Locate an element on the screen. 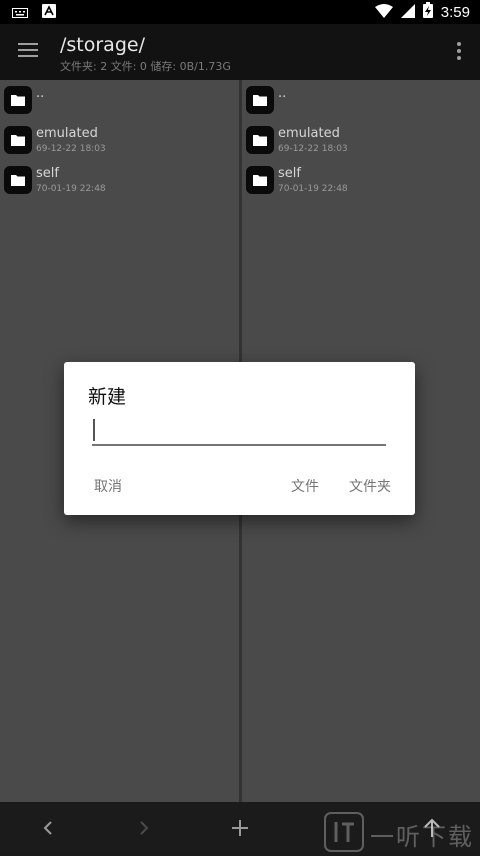  bottom-toolbar: 一听下载 is located at coordinates (240, 828).